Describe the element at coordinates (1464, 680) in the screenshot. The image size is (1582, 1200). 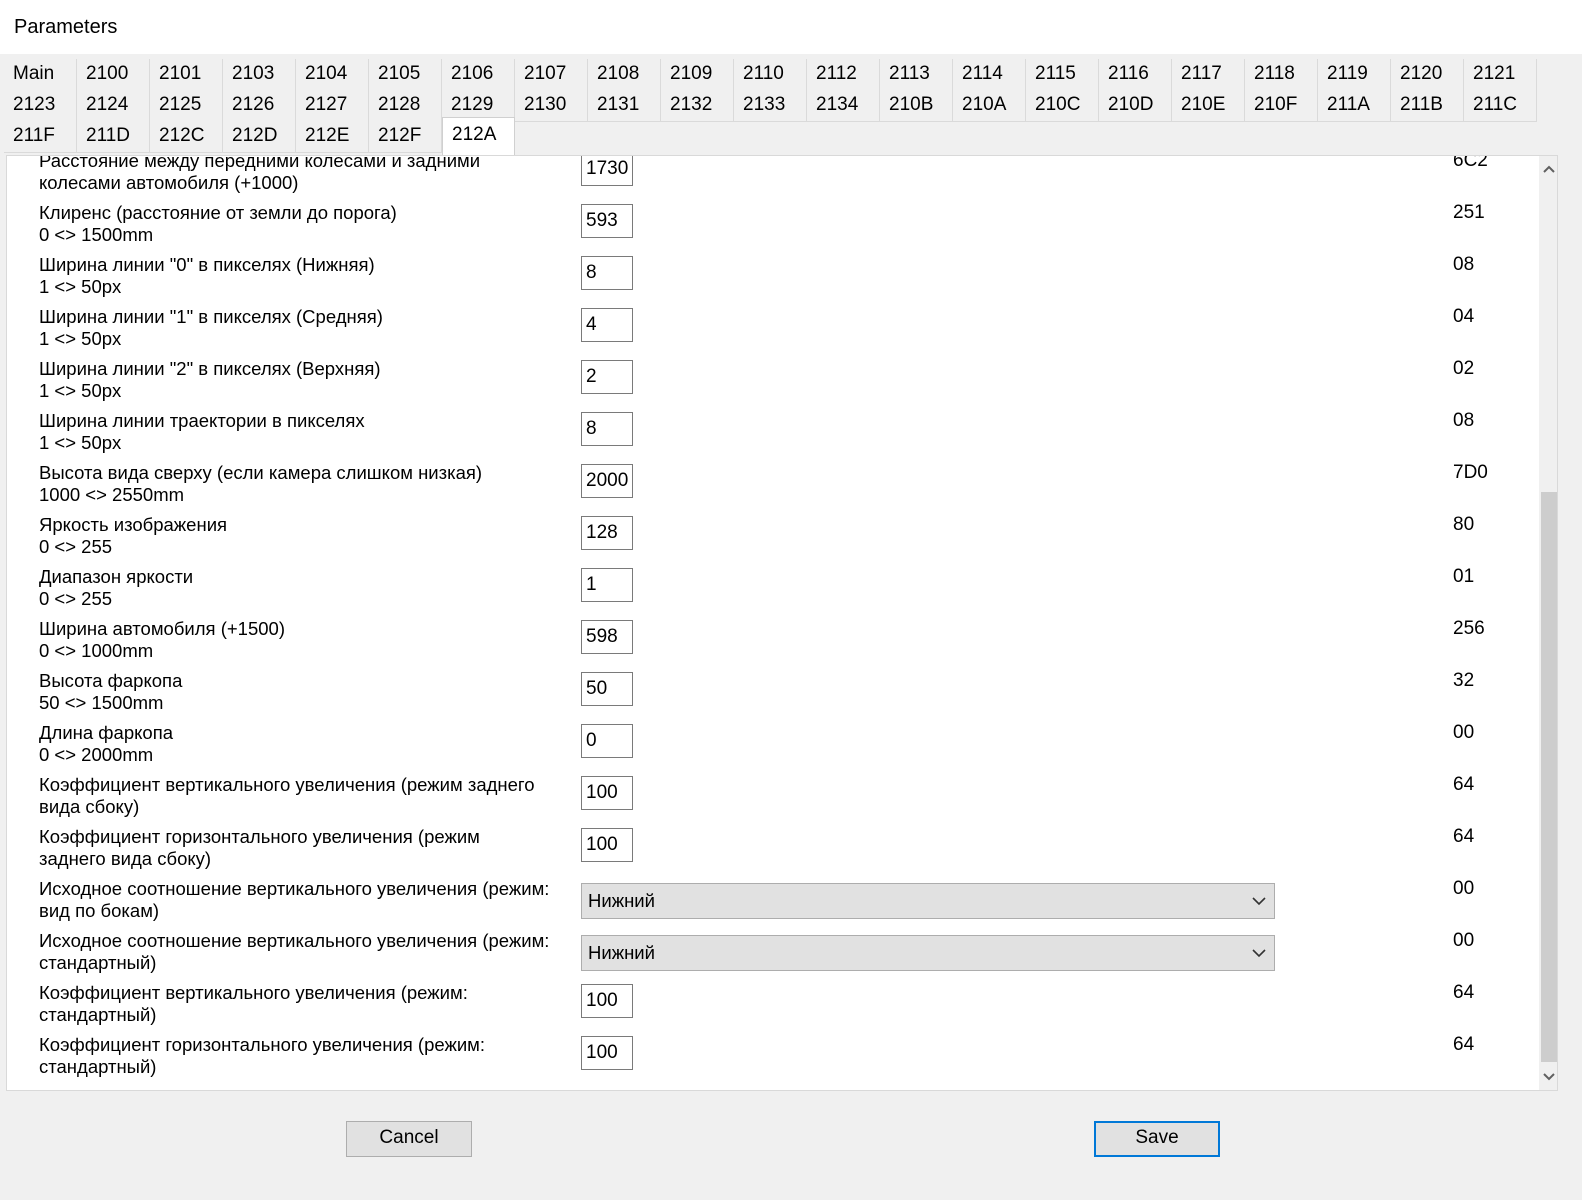
I see `param-hex-value: 32` at that location.